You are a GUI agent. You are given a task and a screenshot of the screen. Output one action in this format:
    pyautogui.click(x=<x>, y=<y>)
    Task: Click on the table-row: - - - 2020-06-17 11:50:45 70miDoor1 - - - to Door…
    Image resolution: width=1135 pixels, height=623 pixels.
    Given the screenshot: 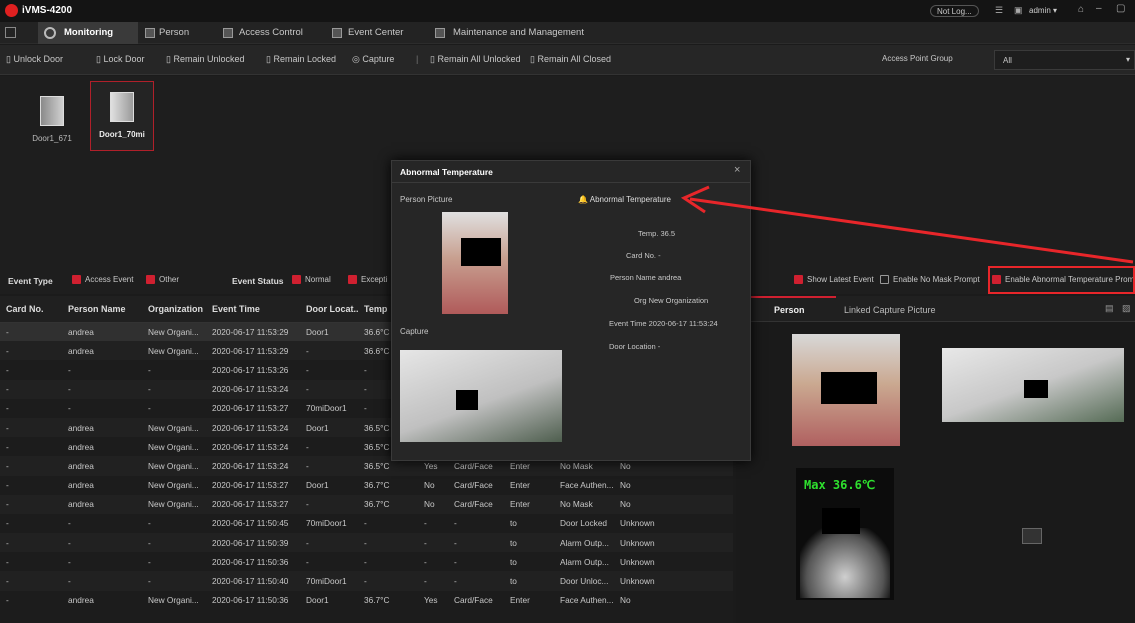 What is the action you would take?
    pyautogui.click(x=366, y=523)
    